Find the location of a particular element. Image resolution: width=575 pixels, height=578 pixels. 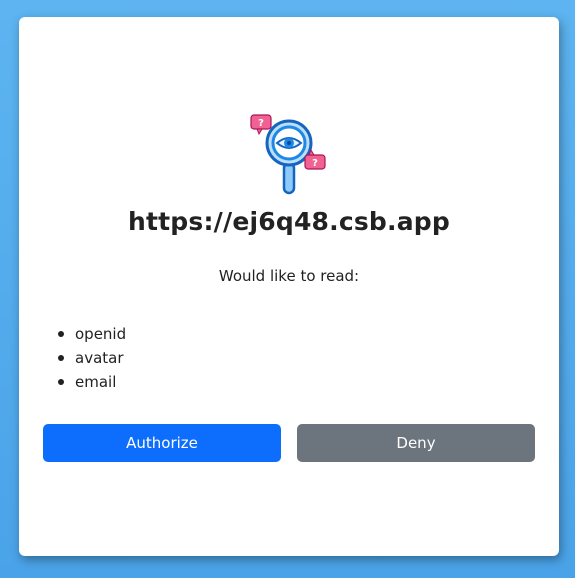

scope-list: openid avatar email is located at coordinates (84, 358).